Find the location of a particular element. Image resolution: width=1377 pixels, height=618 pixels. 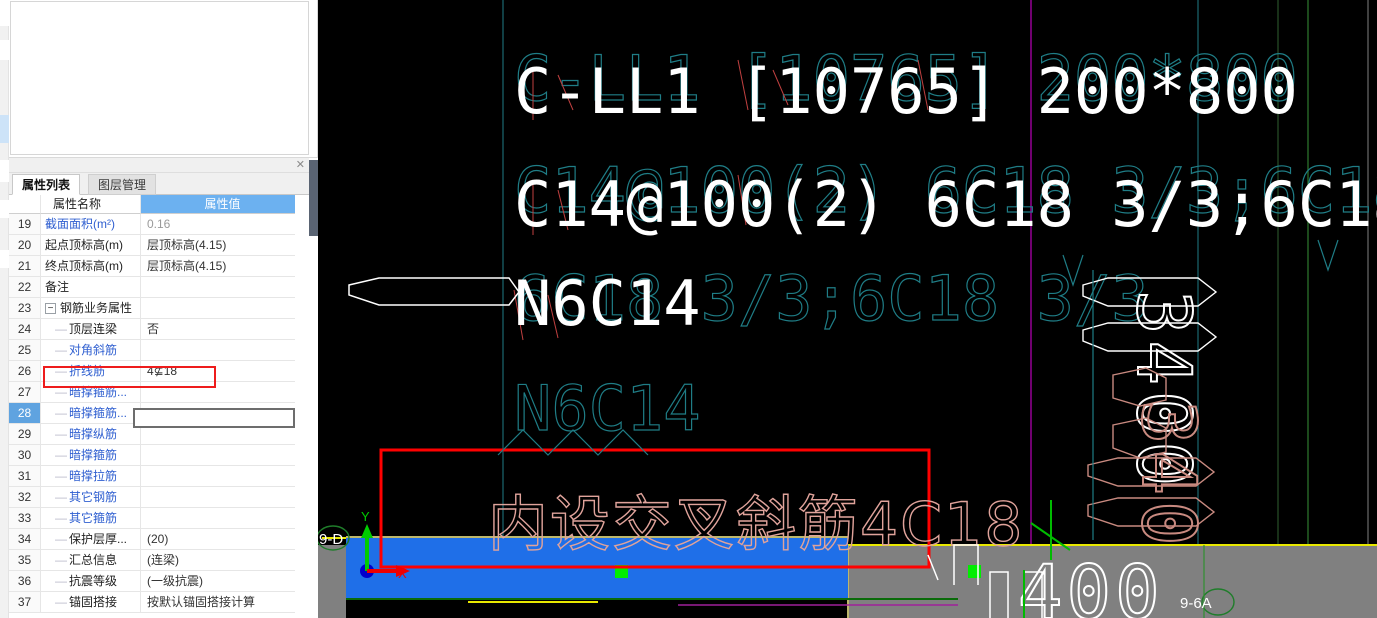

row-index-cell: 25 is located at coordinates (25, 350).